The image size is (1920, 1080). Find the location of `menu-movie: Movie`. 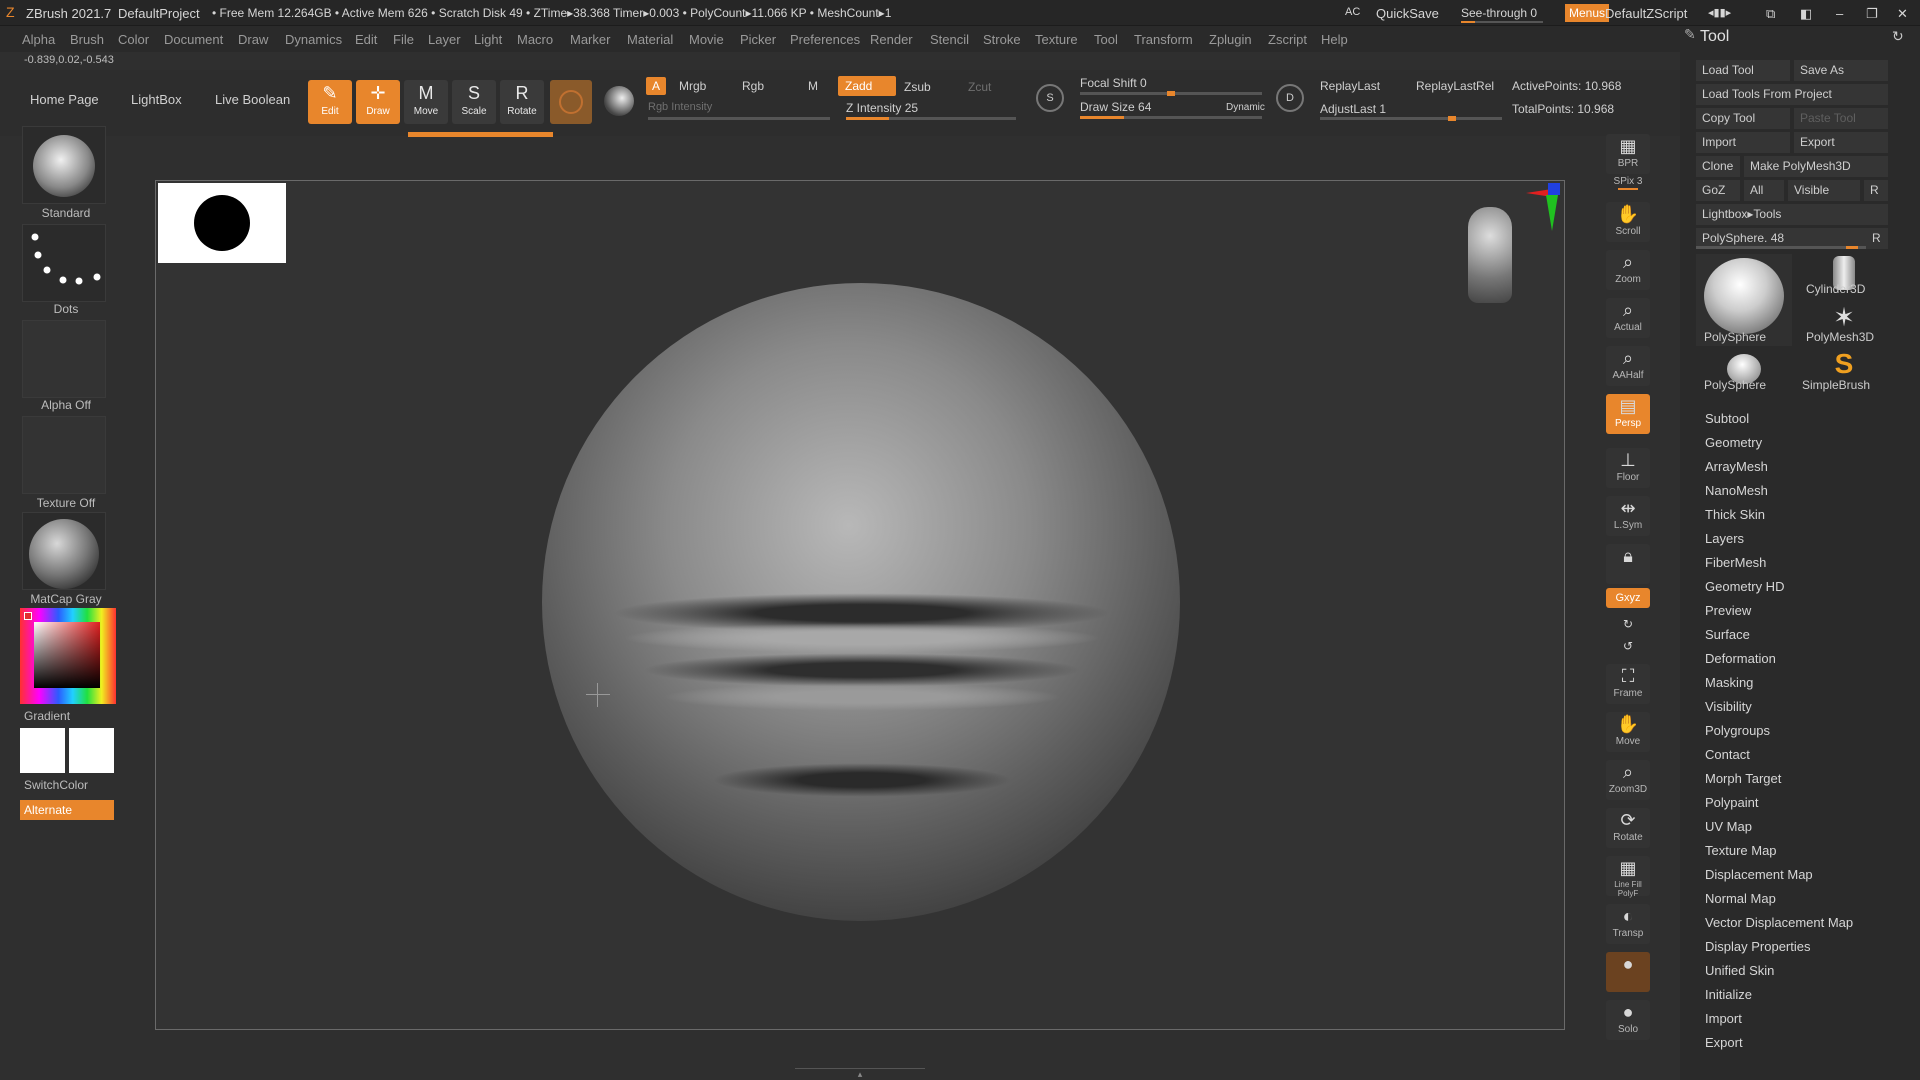

menu-movie: Movie is located at coordinates (706, 39).